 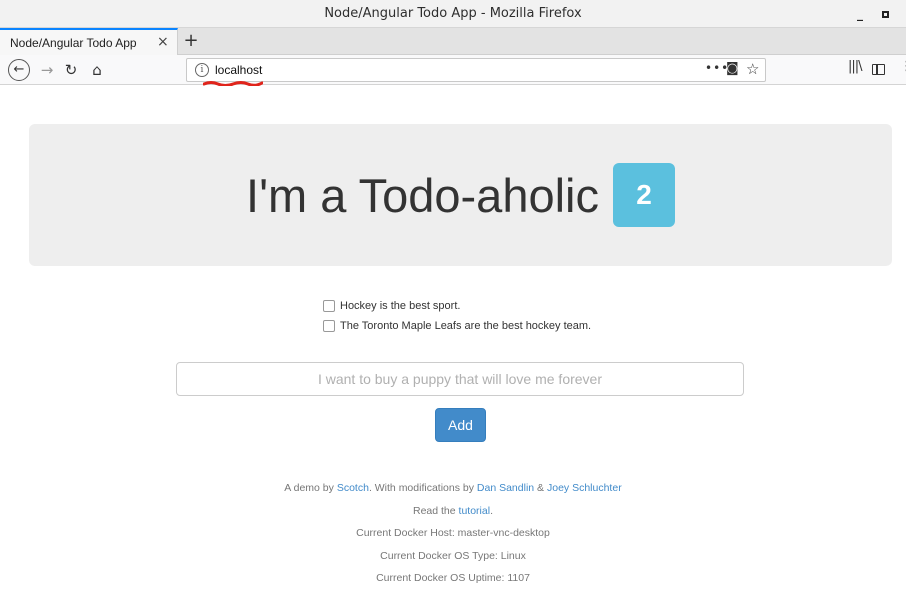 What do you see at coordinates (400, 306) in the screenshot?
I see `todo-text: Hockey is the best sport.` at bounding box center [400, 306].